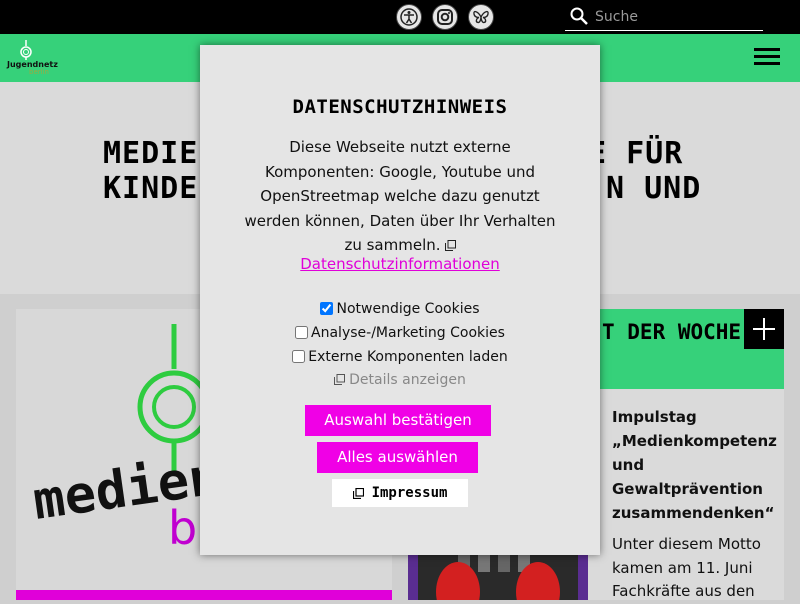 This screenshot has width=800, height=604. Describe the element at coordinates (409, 17) in the screenshot. I see `accessibility-icon` at that location.